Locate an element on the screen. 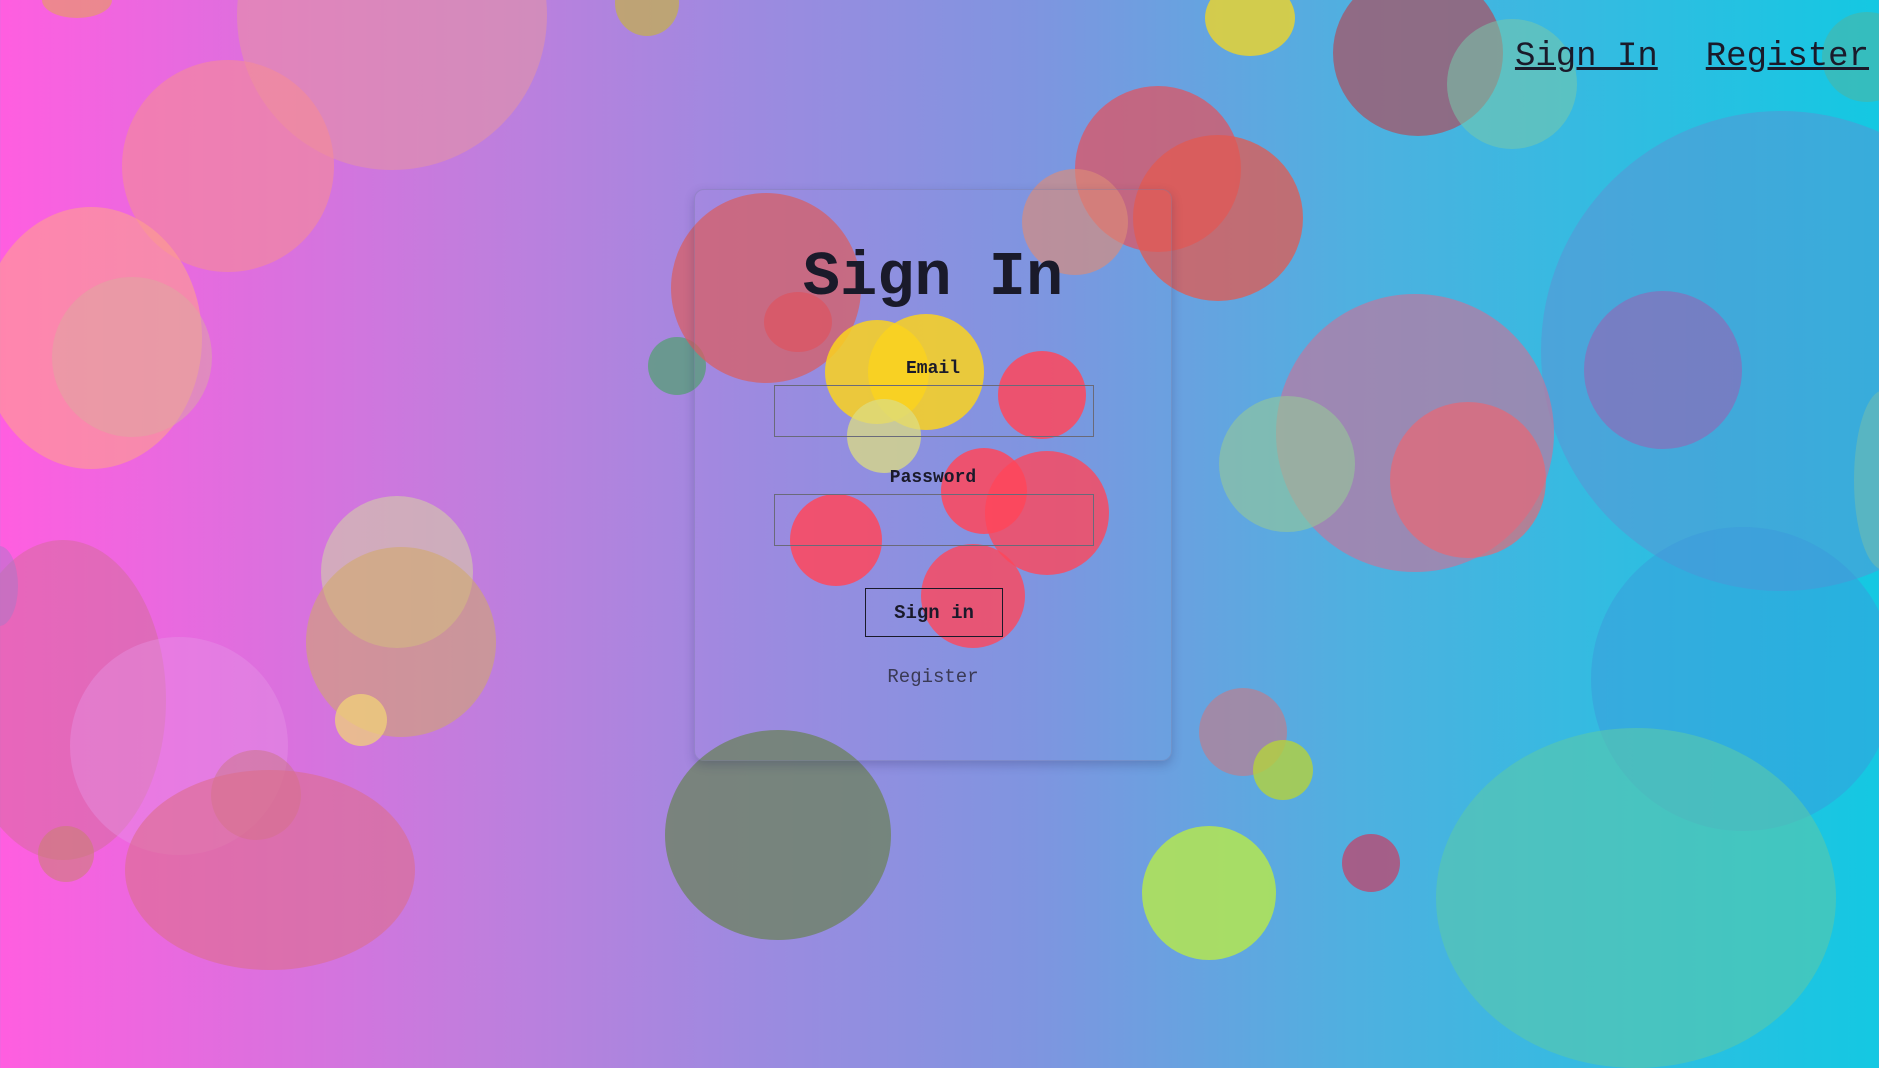  email-field is located at coordinates (934, 411).